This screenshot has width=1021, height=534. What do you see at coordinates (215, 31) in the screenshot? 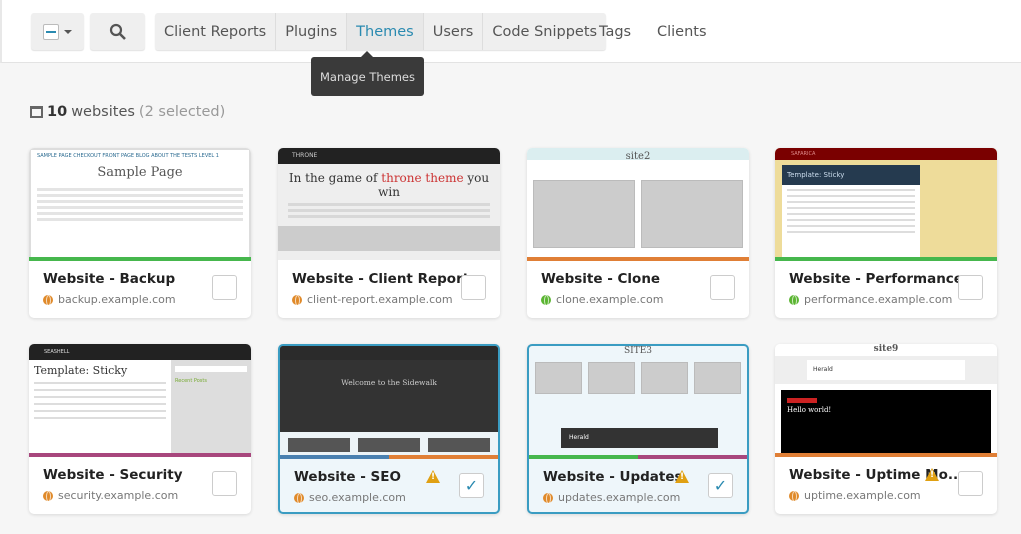
I see `tab-client-reports: Client Reports` at bounding box center [215, 31].